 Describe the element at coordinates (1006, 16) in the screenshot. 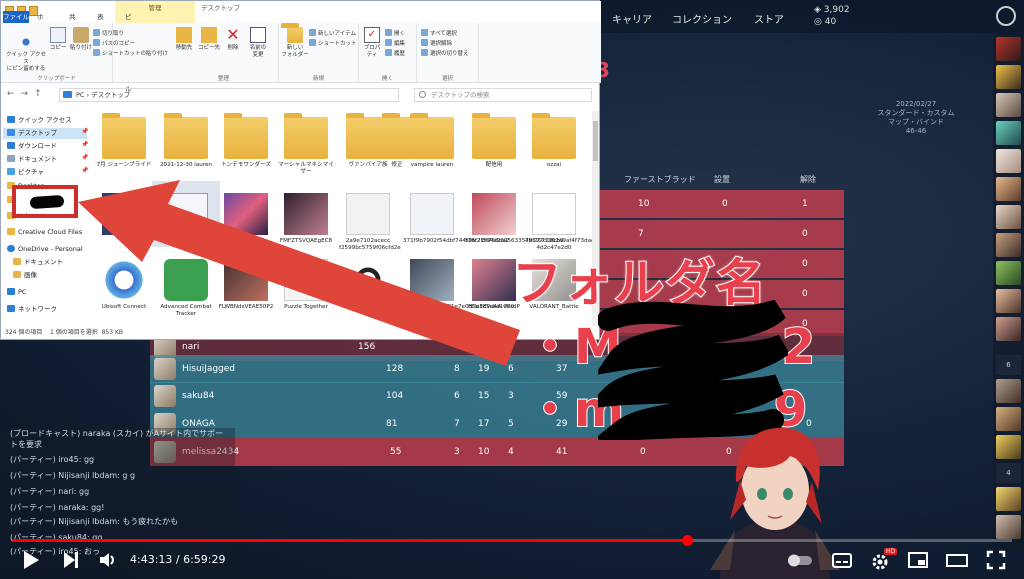

I see `settings-gear-icon` at that location.